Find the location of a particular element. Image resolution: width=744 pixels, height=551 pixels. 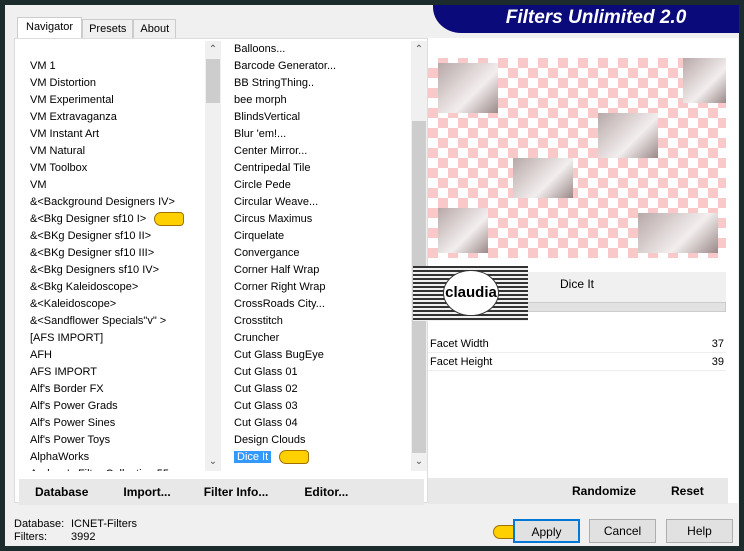

list-item-label: VM is located at coordinates (38, 185).